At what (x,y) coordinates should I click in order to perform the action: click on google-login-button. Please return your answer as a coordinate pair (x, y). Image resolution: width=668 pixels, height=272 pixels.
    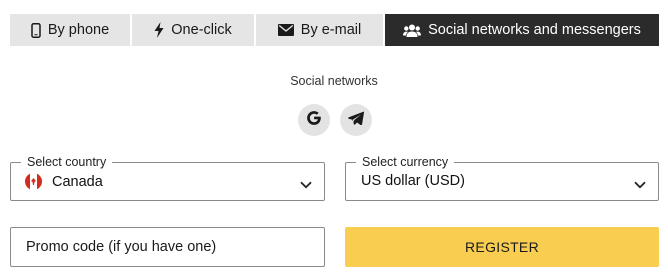
    Looking at the image, I should click on (314, 120).